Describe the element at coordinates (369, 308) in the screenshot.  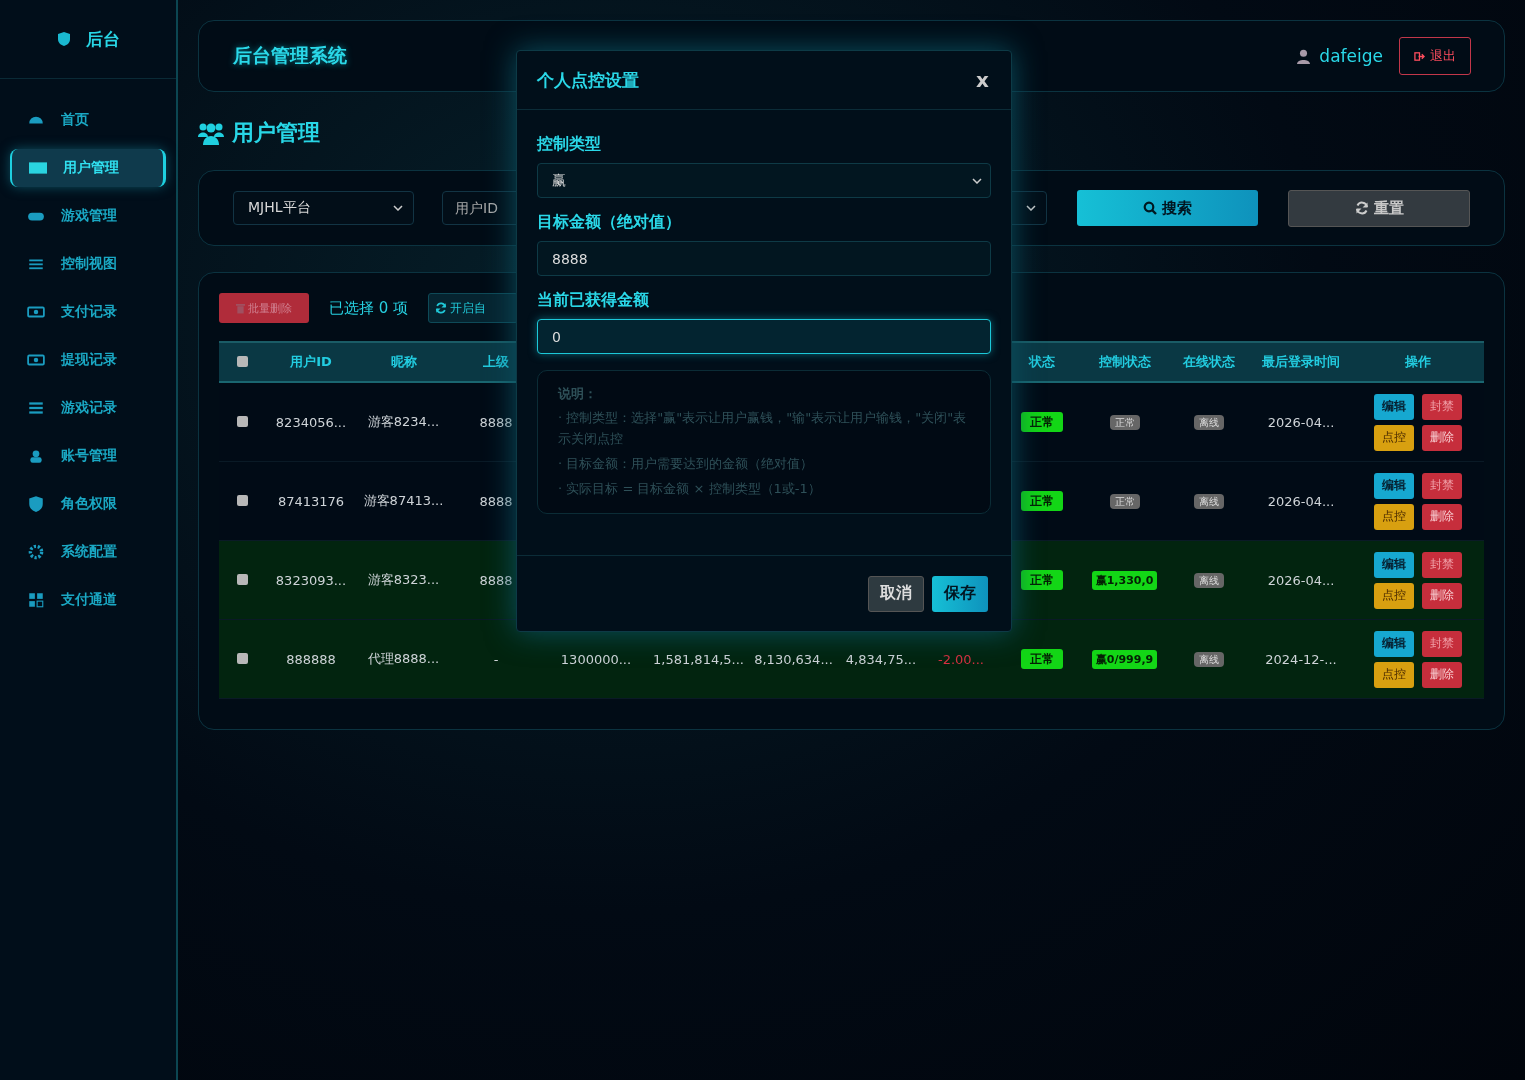
I see `selection-count: 已选择 0 项` at that location.